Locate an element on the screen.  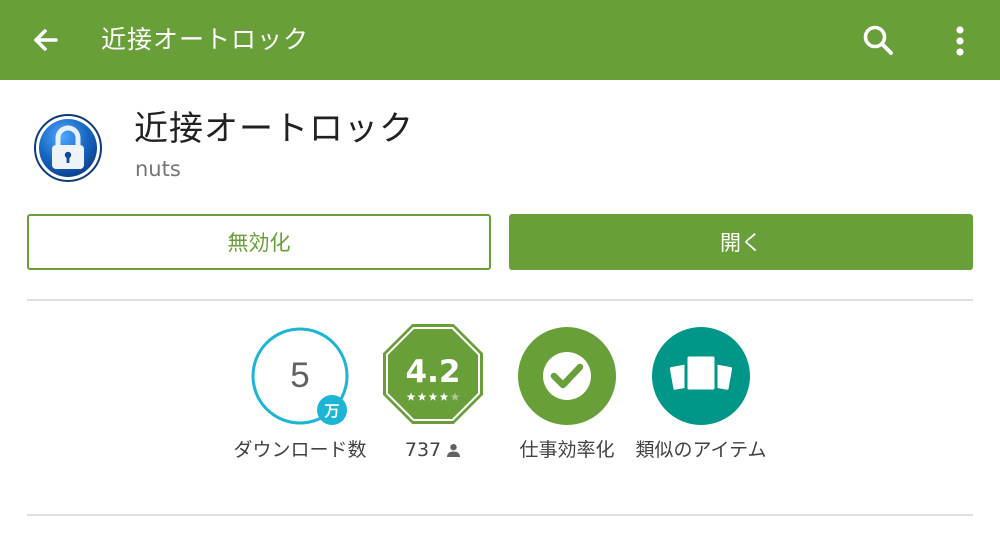
rating-badge: 4.2 is located at coordinates (433, 374).